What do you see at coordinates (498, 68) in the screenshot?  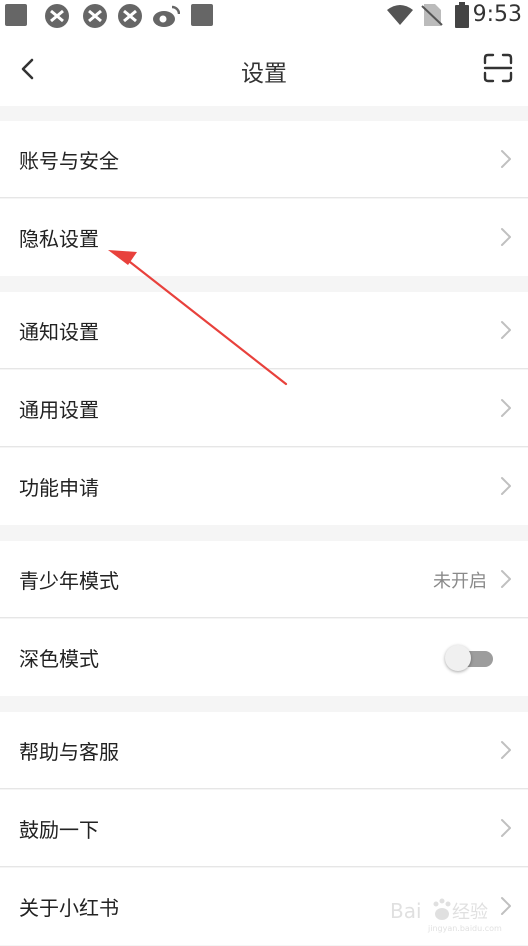 I see `scan-icon` at bounding box center [498, 68].